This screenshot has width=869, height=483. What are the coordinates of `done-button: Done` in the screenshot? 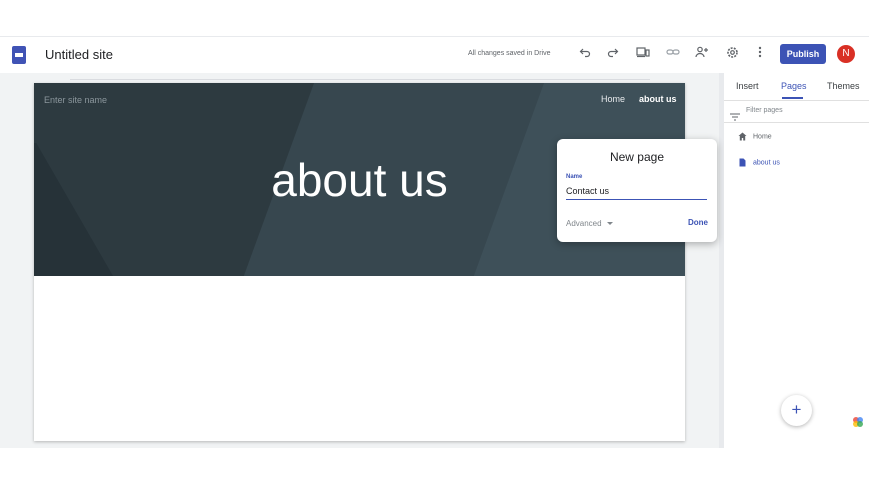 It's located at (698, 222).